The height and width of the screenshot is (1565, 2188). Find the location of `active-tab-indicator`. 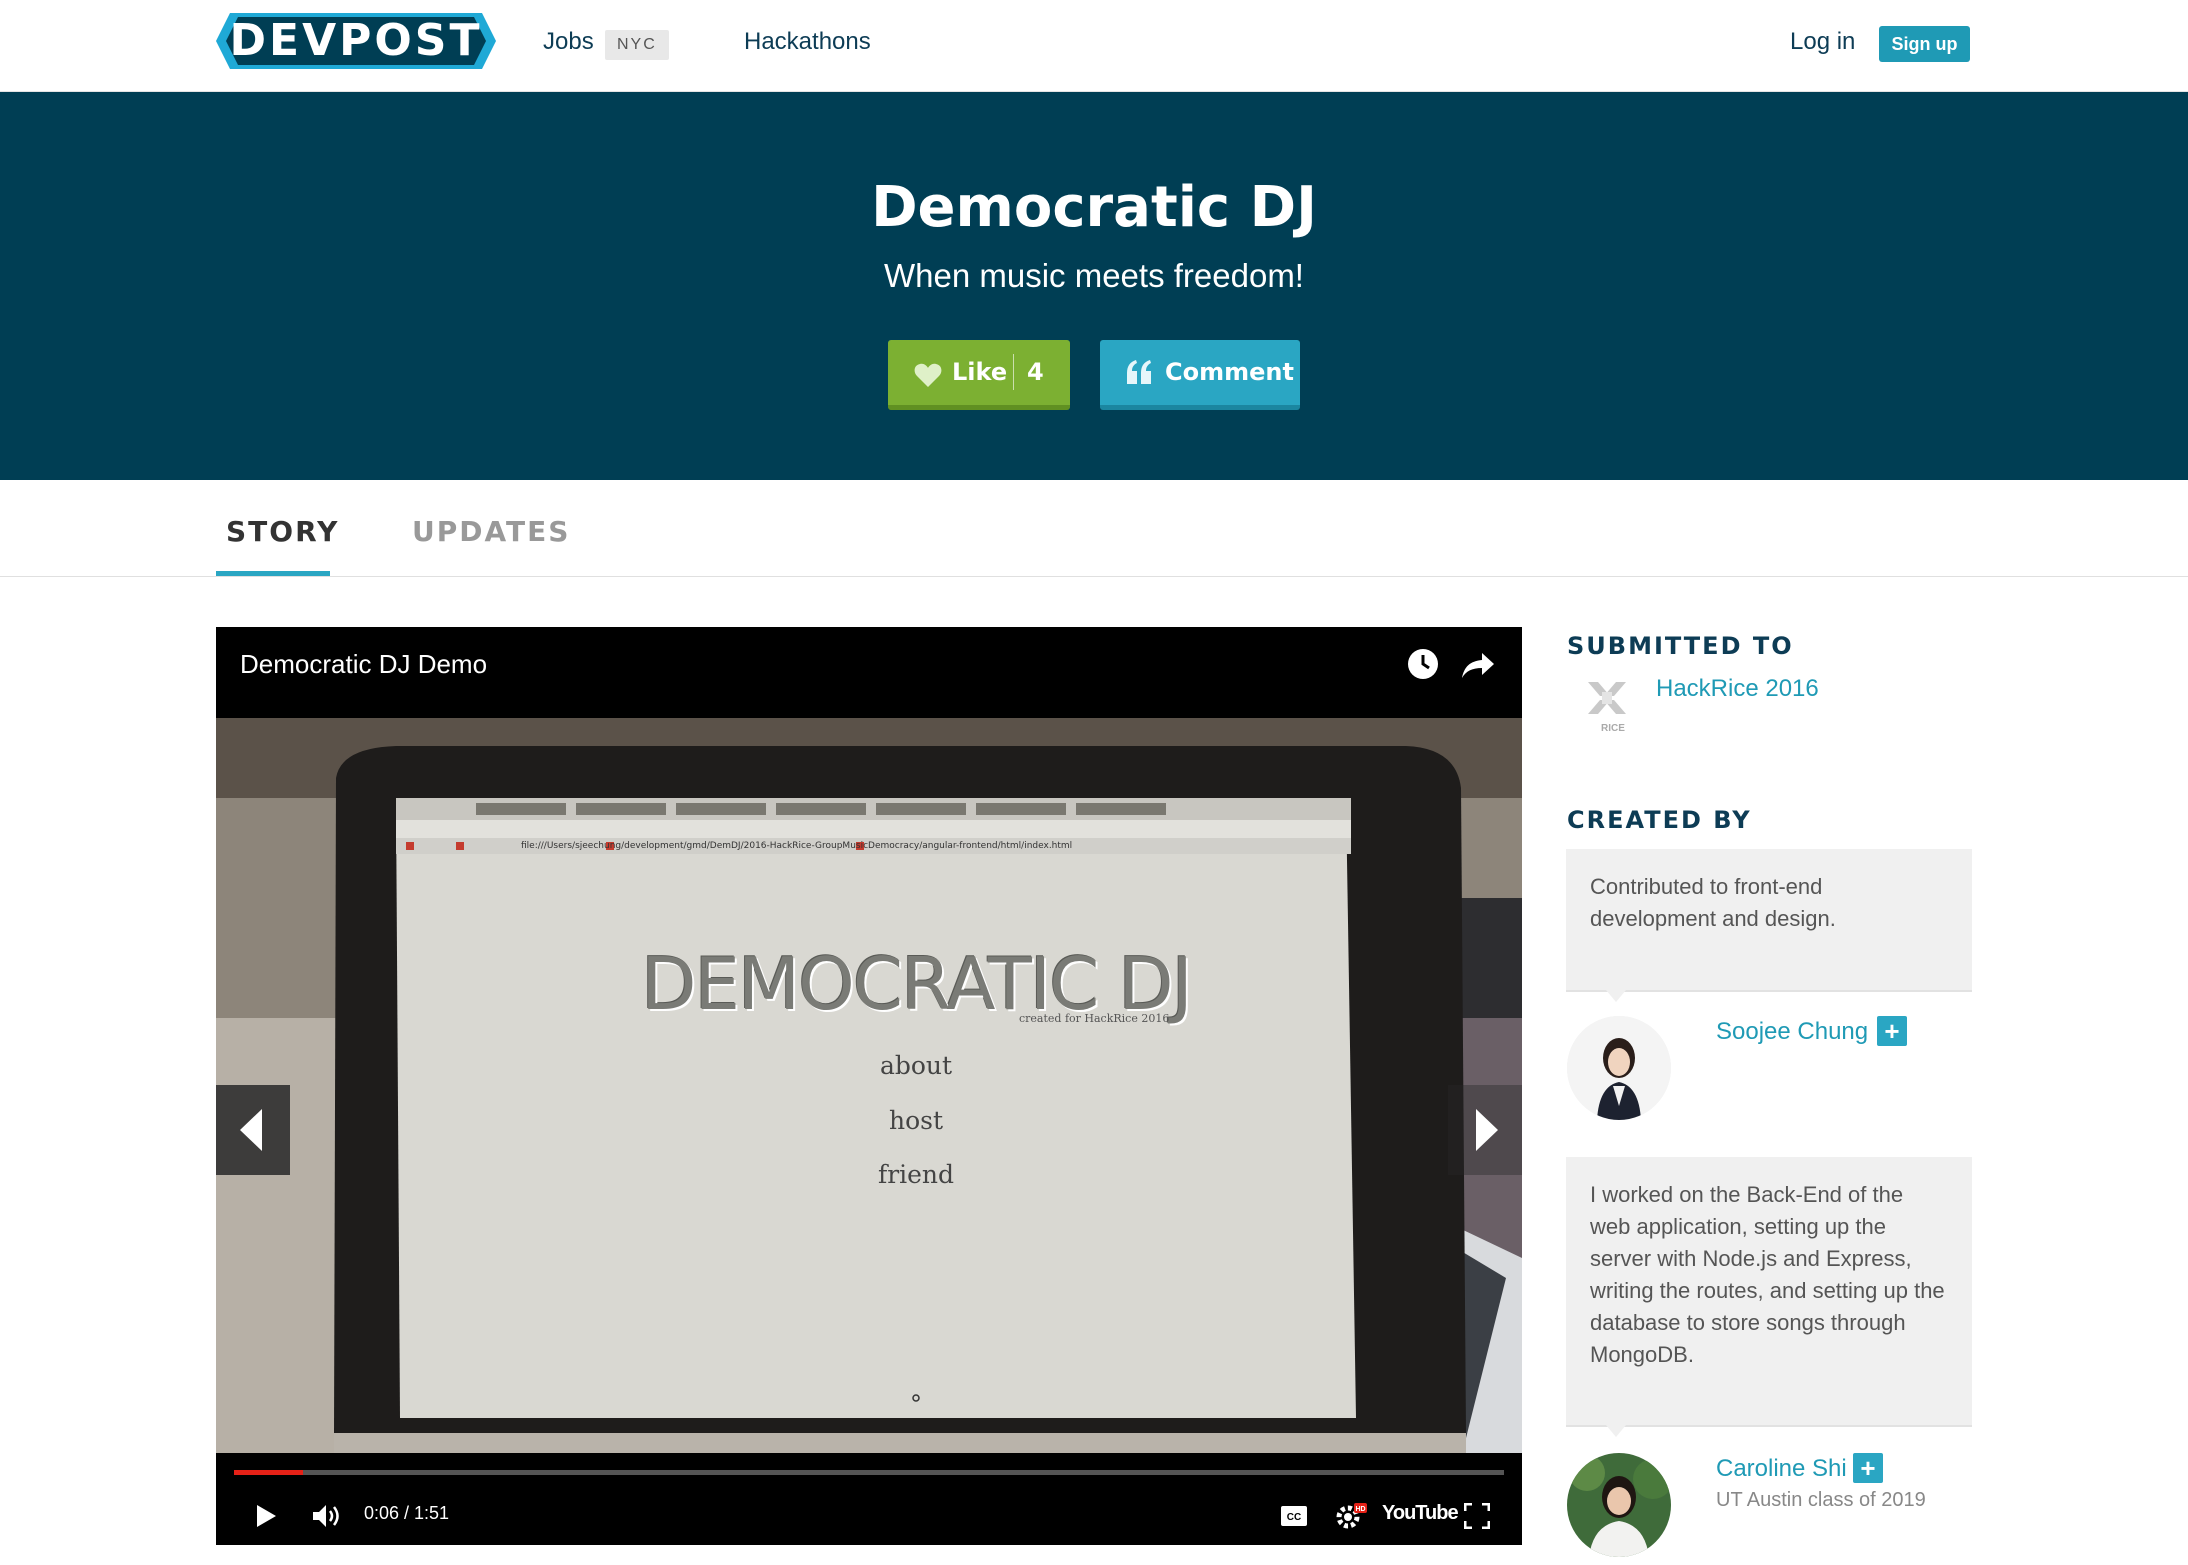

active-tab-indicator is located at coordinates (273, 573).